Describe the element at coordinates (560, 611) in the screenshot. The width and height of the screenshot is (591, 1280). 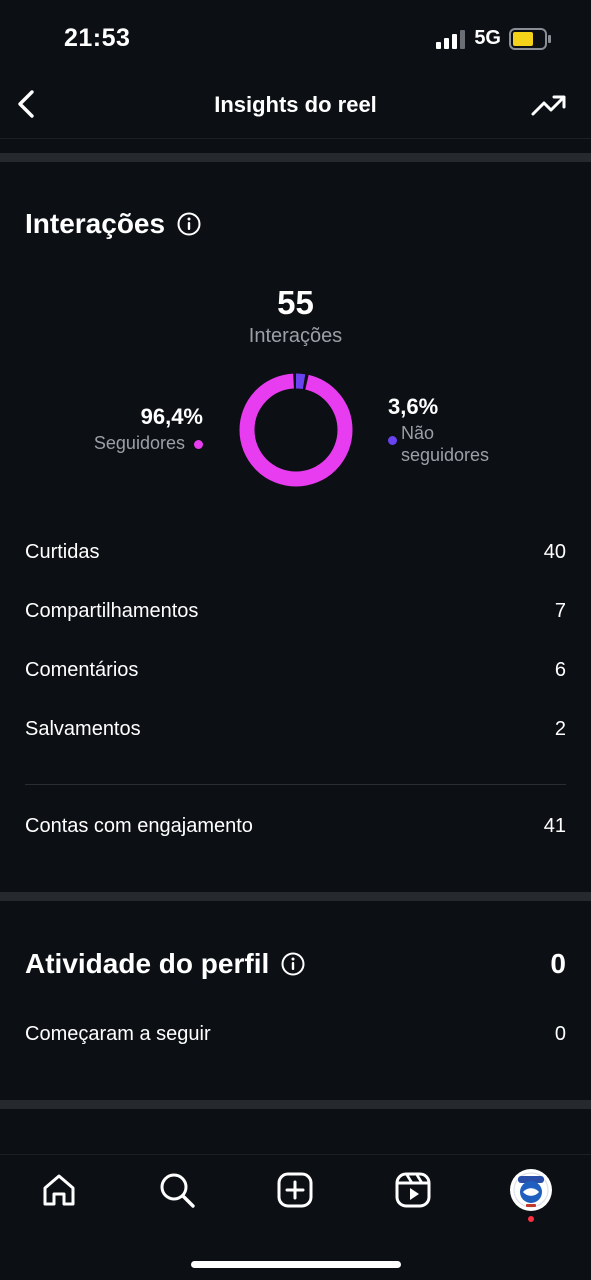
I see `metric-value: 7` at that location.